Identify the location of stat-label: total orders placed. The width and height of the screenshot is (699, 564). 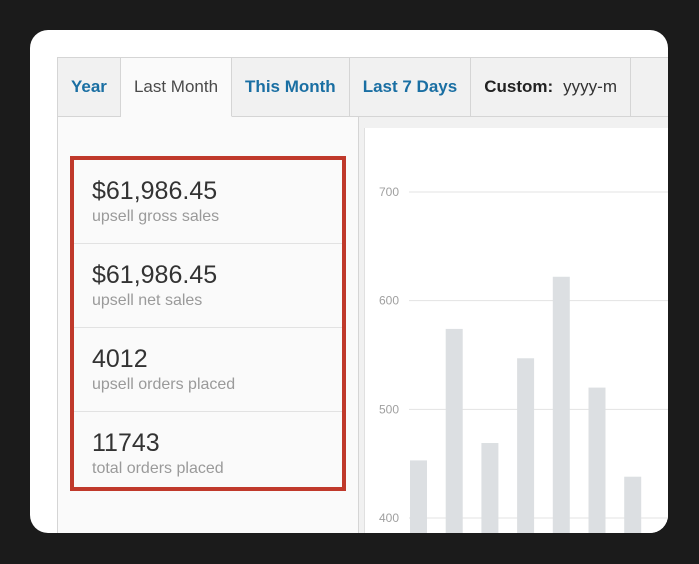
(158, 468).